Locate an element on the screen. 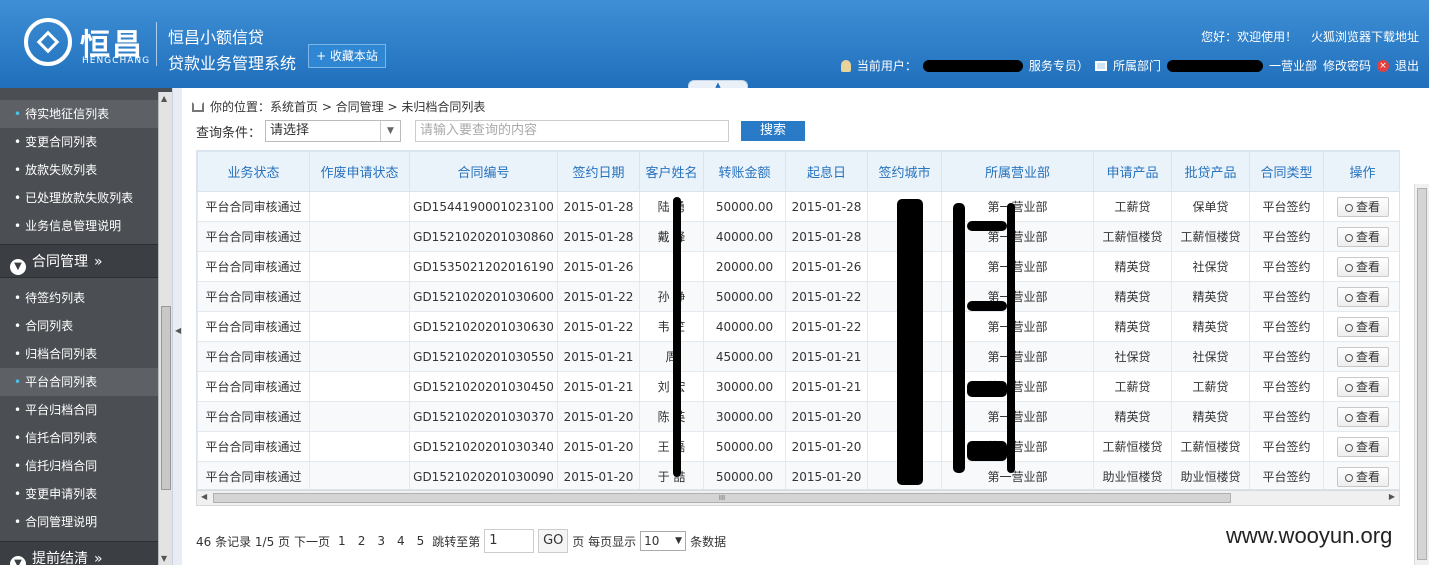 Image resolution: width=1429 pixels, height=565 pixels. cell-apply-product: 工薪恒楼贷 is located at coordinates (1132, 446).